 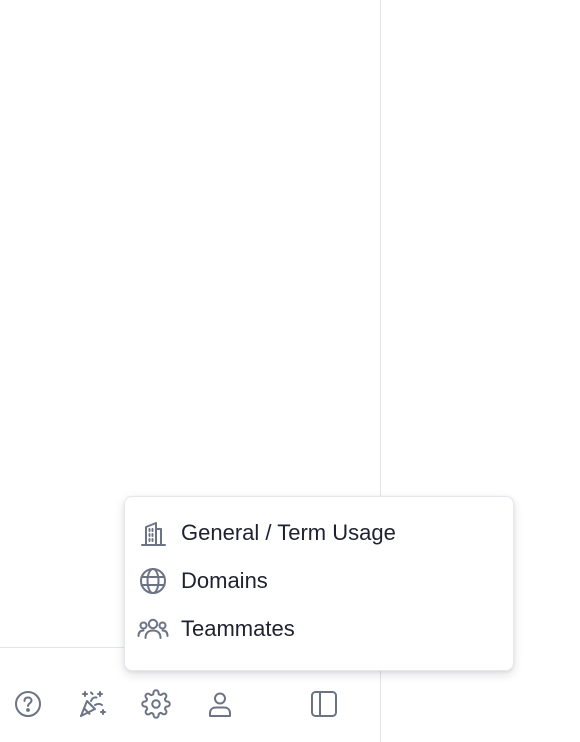 I want to click on menu-item-label: General / Term Usage, so click(x=288, y=532).